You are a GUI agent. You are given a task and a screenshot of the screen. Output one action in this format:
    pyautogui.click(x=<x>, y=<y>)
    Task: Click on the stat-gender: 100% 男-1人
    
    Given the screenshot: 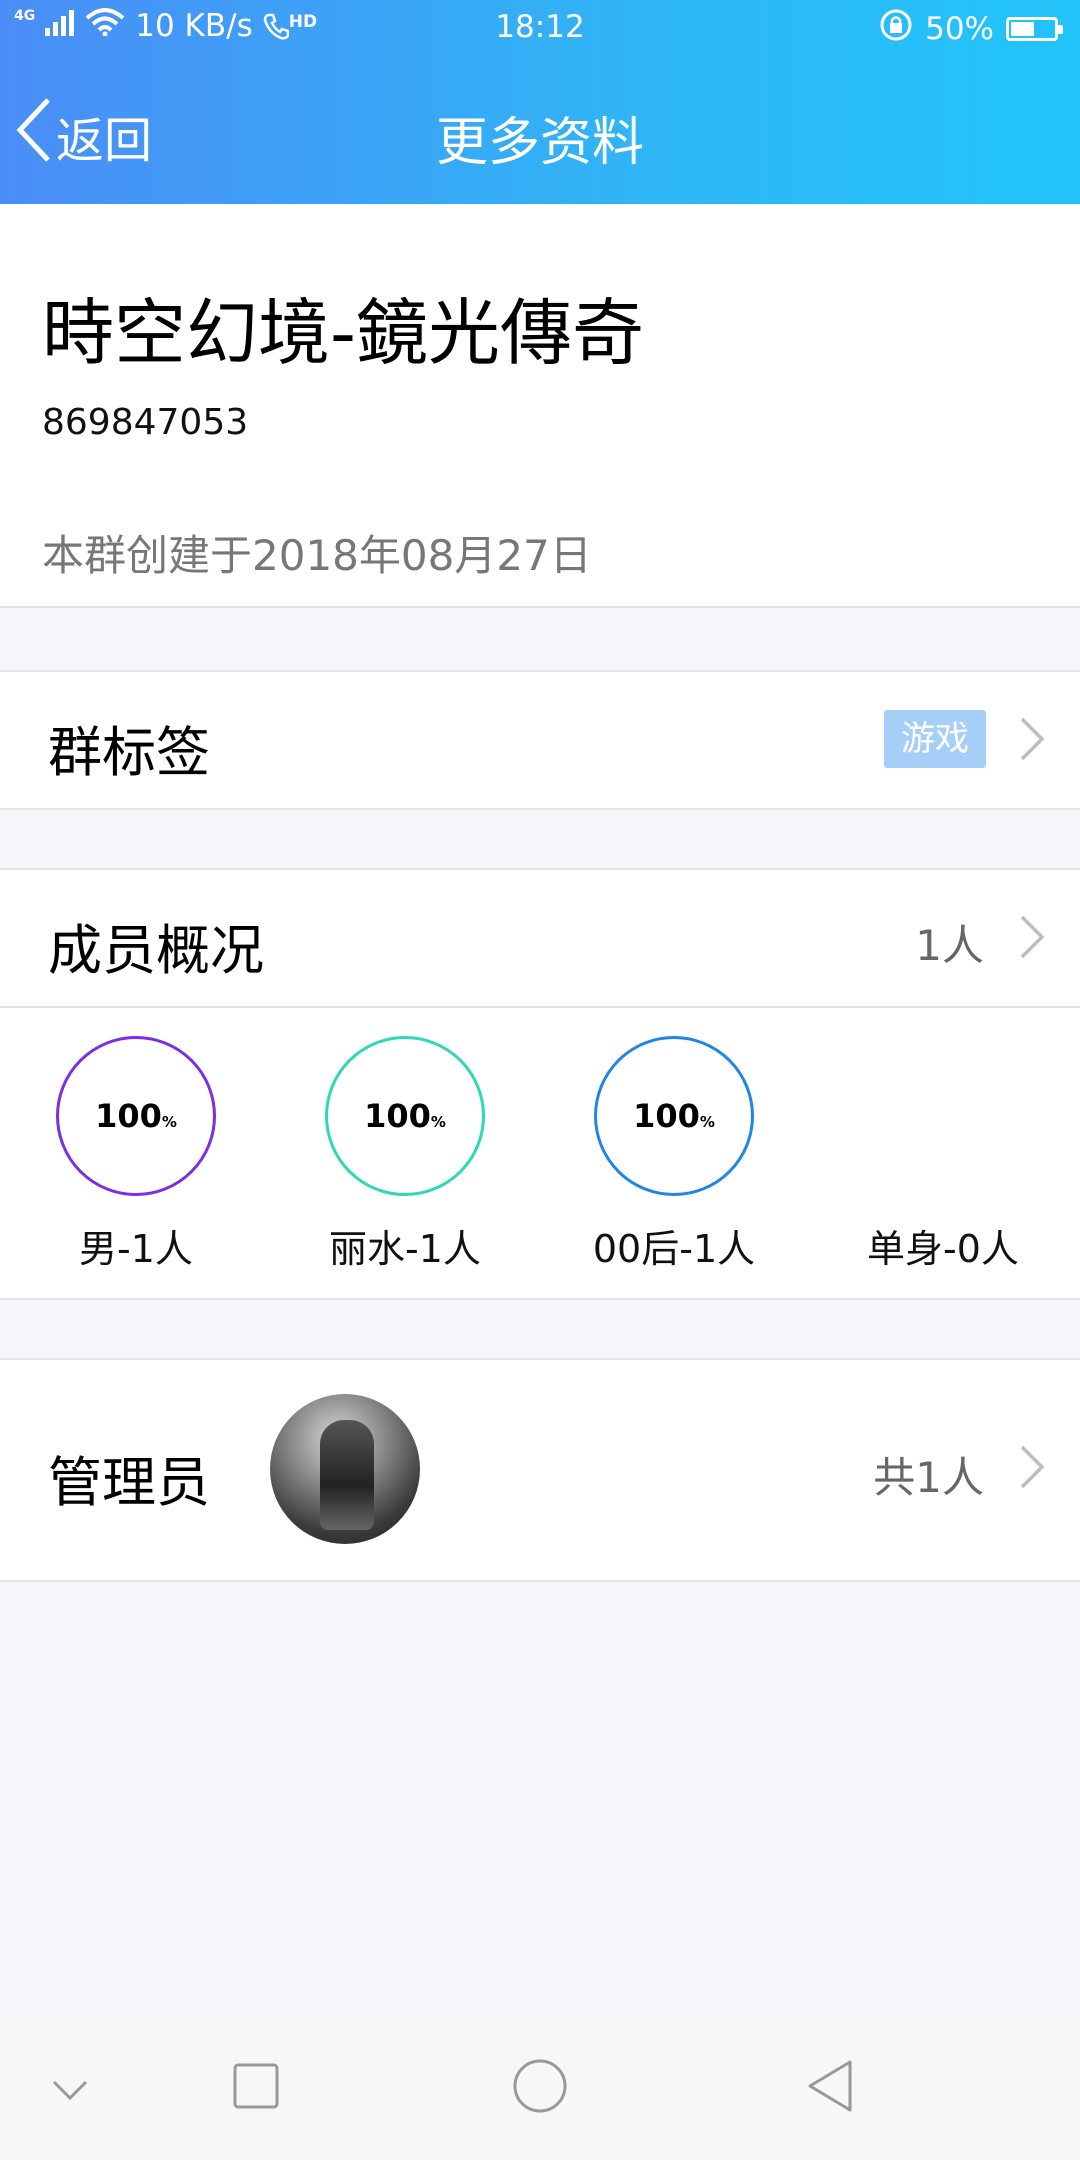 What is the action you would take?
    pyautogui.click(x=136, y=1154)
    